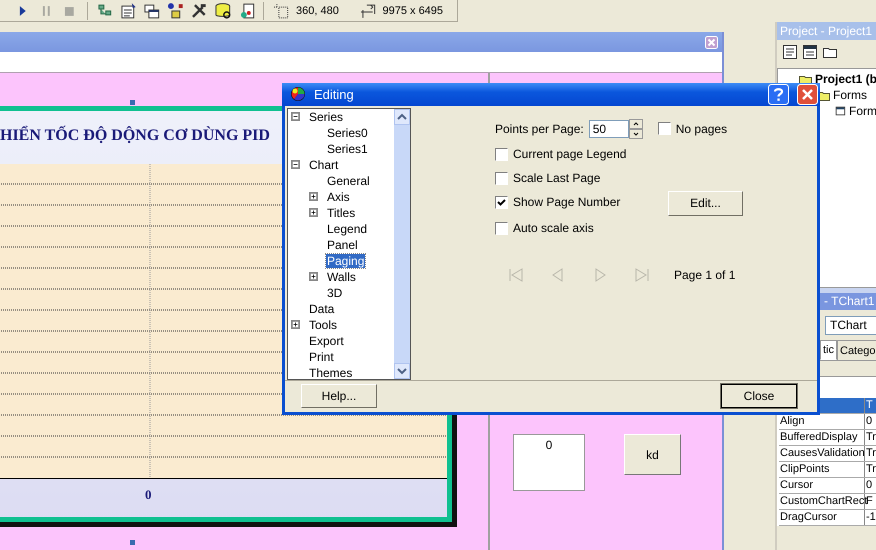  Describe the element at coordinates (702, 129) in the screenshot. I see `checkbox-label: No pages` at that location.